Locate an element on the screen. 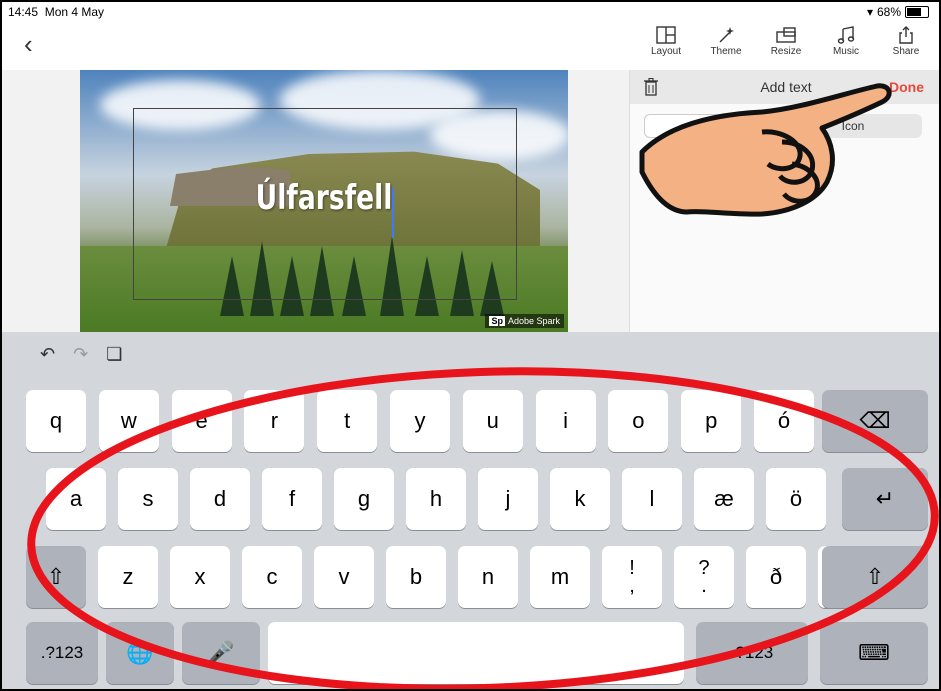  key-x: x is located at coordinates (200, 577).